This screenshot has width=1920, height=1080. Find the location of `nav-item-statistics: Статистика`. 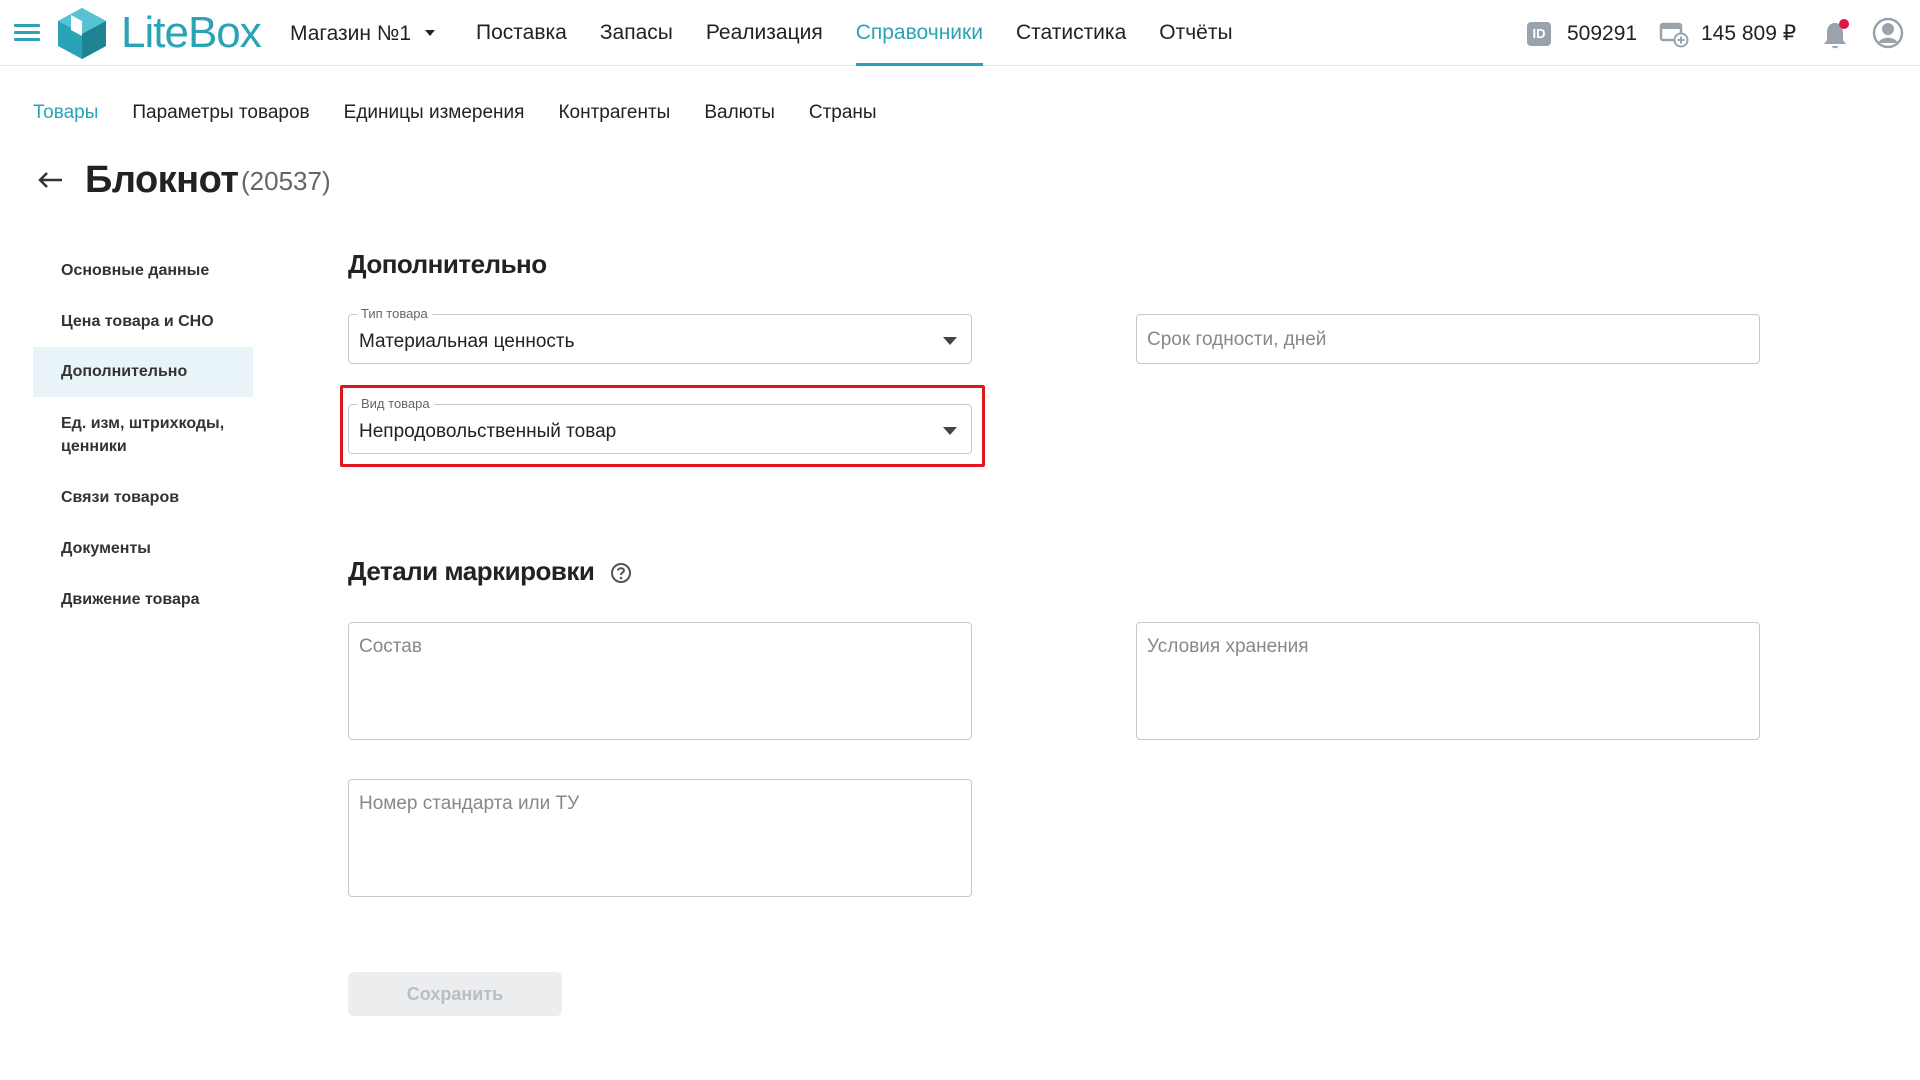

nav-item-statistics: Статистика is located at coordinates (1071, 33).